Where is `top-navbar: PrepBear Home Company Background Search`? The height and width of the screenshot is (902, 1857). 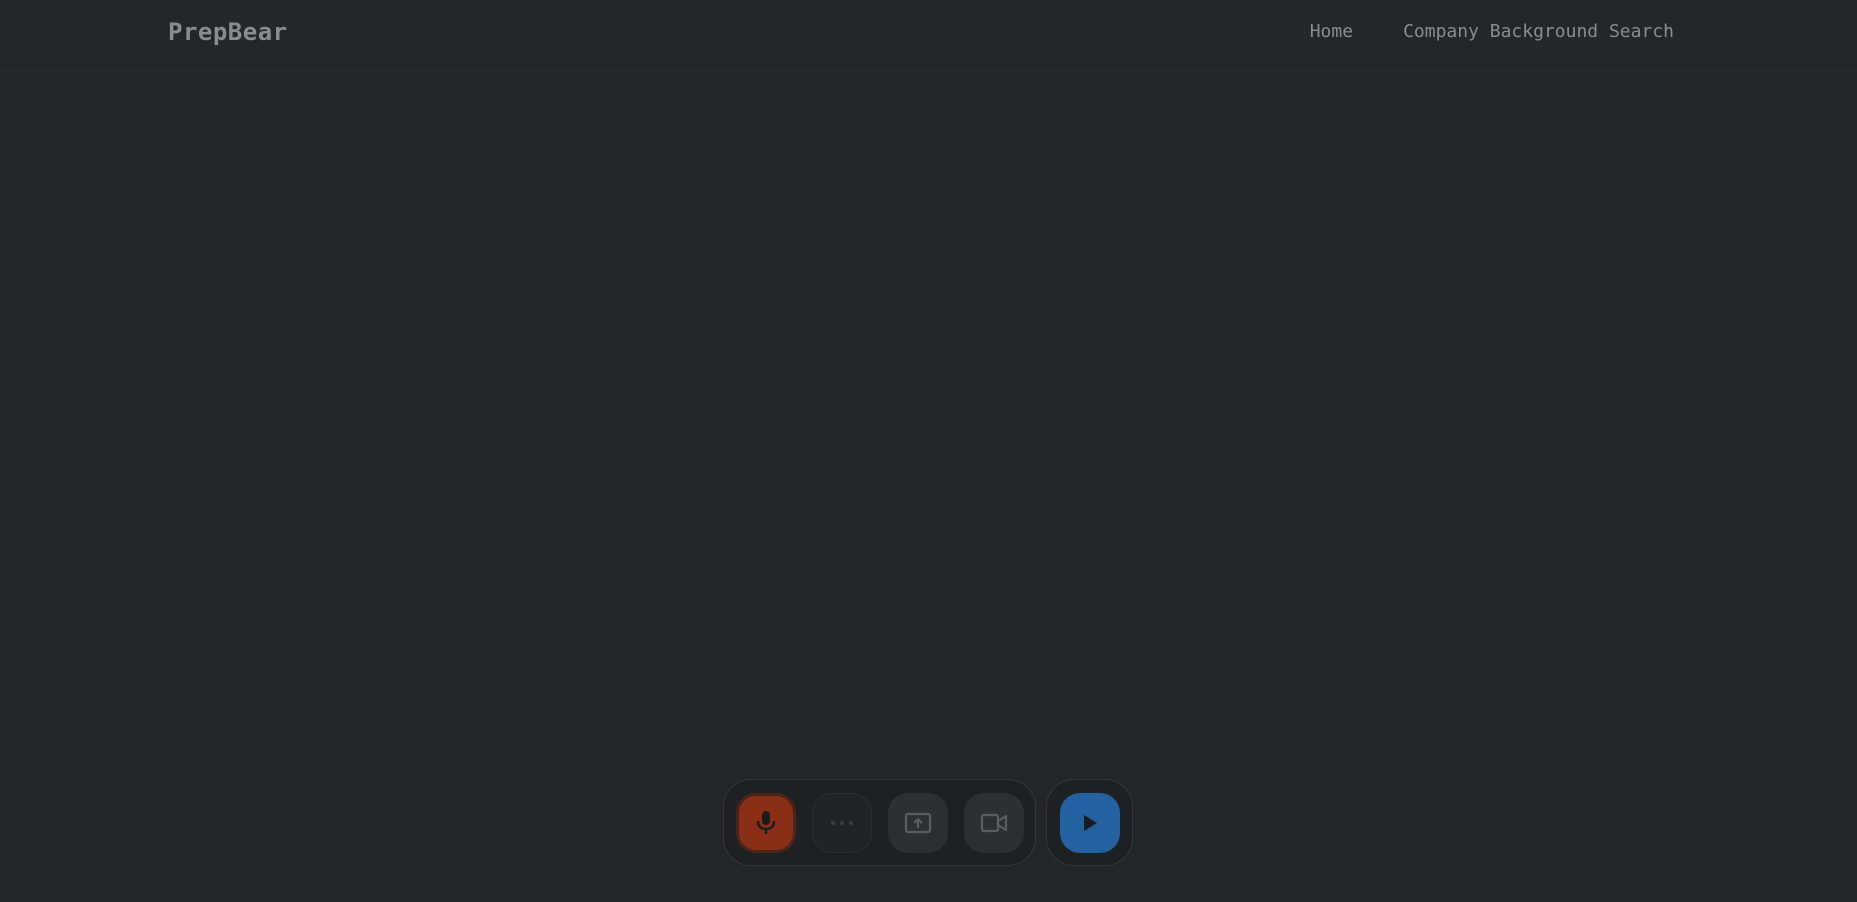
top-navbar: PrepBear Home Company Background Search is located at coordinates (928, 35).